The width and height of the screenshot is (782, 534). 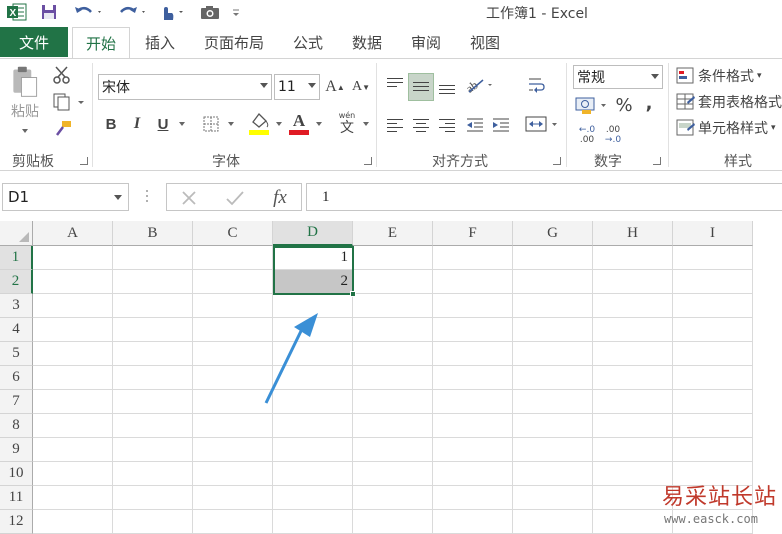 What do you see at coordinates (297, 87) in the screenshot?
I see `font-size-select: 11` at bounding box center [297, 87].